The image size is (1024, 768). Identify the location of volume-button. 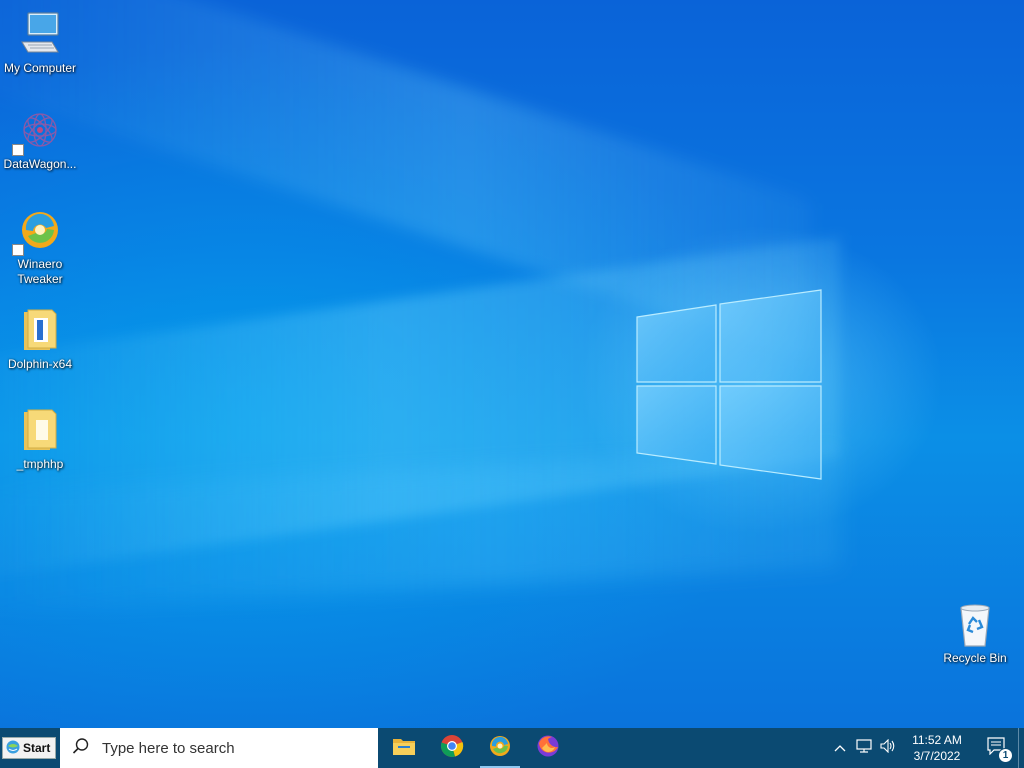
(888, 748).